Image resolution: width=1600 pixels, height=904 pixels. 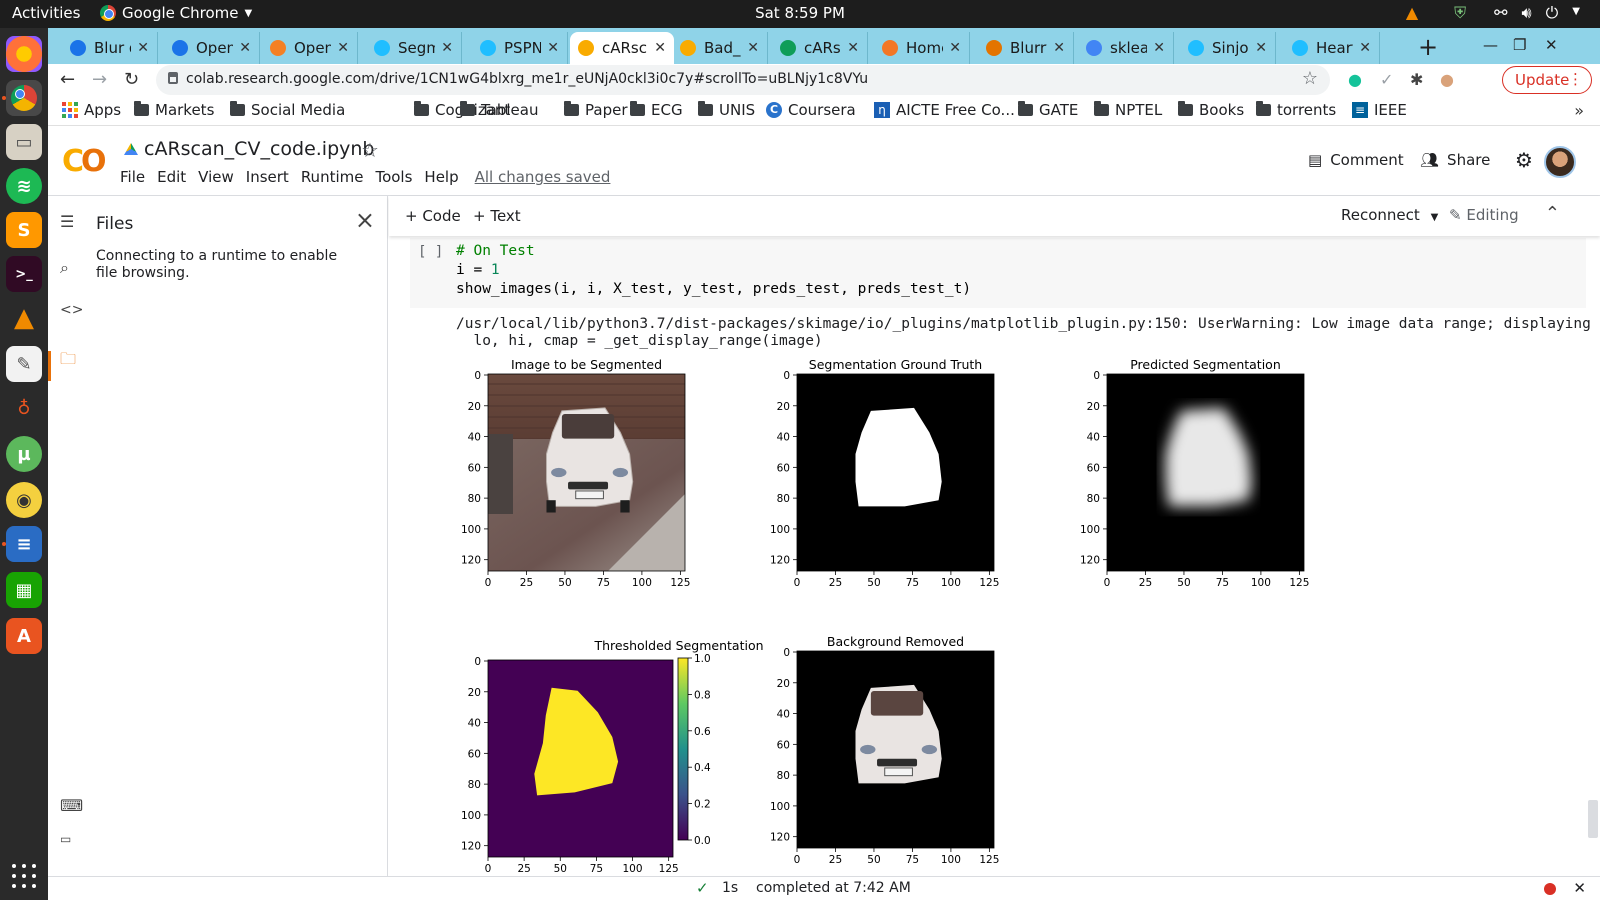 What do you see at coordinates (1355, 79) in the screenshot?
I see `grammarly-icon: ●` at bounding box center [1355, 79].